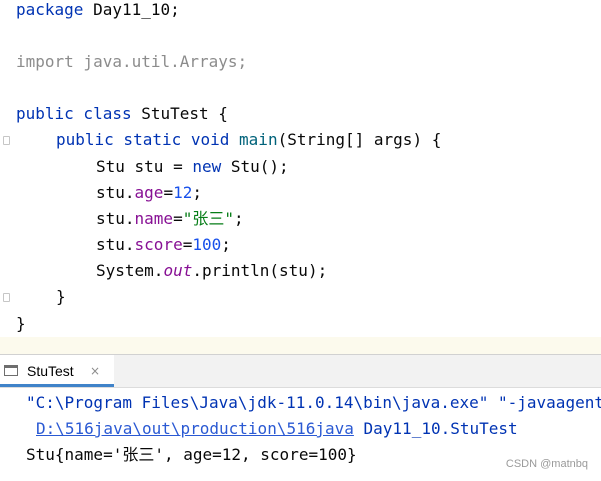 This screenshot has height=481, width=601. Describe the element at coordinates (61, 296) in the screenshot. I see `code-line-close-method: }` at that location.